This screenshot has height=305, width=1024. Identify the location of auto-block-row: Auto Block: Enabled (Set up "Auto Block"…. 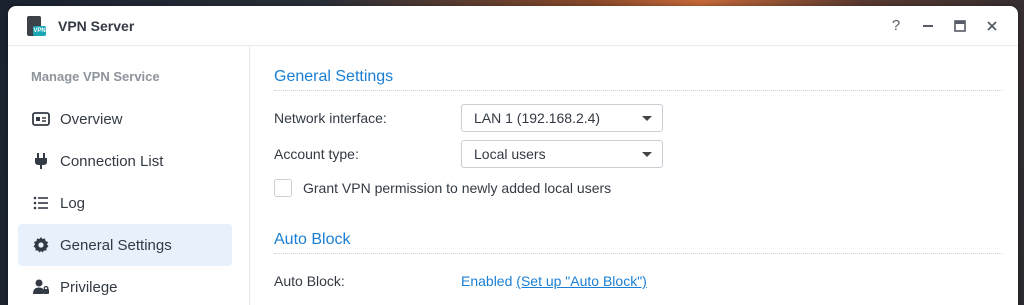
(638, 281).